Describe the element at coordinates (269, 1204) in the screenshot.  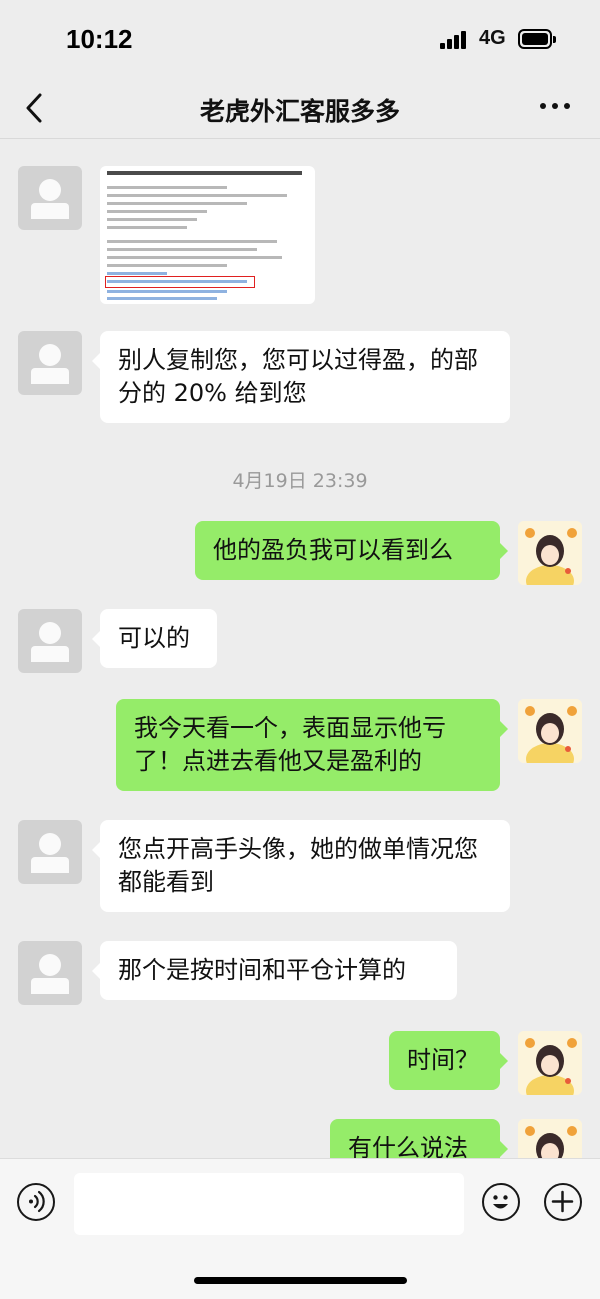
I see `message-input` at that location.